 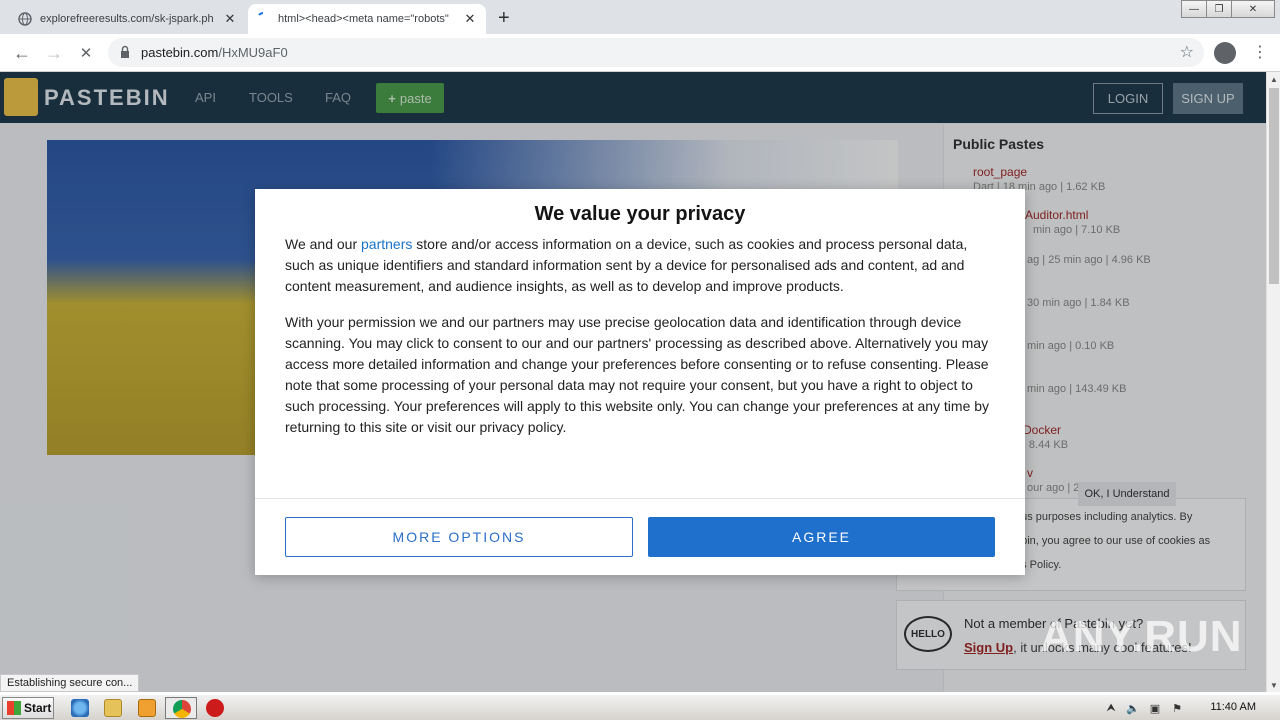 I want to click on stop-loading-button: ✕, so click(x=86, y=53).